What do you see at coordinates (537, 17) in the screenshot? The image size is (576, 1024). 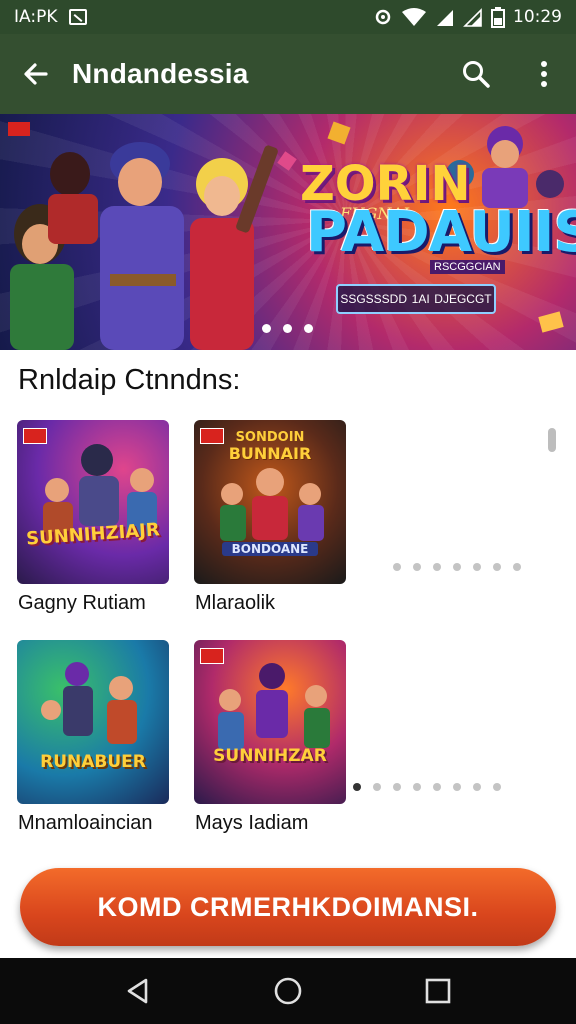 I see `status-time: 10:29` at bounding box center [537, 17].